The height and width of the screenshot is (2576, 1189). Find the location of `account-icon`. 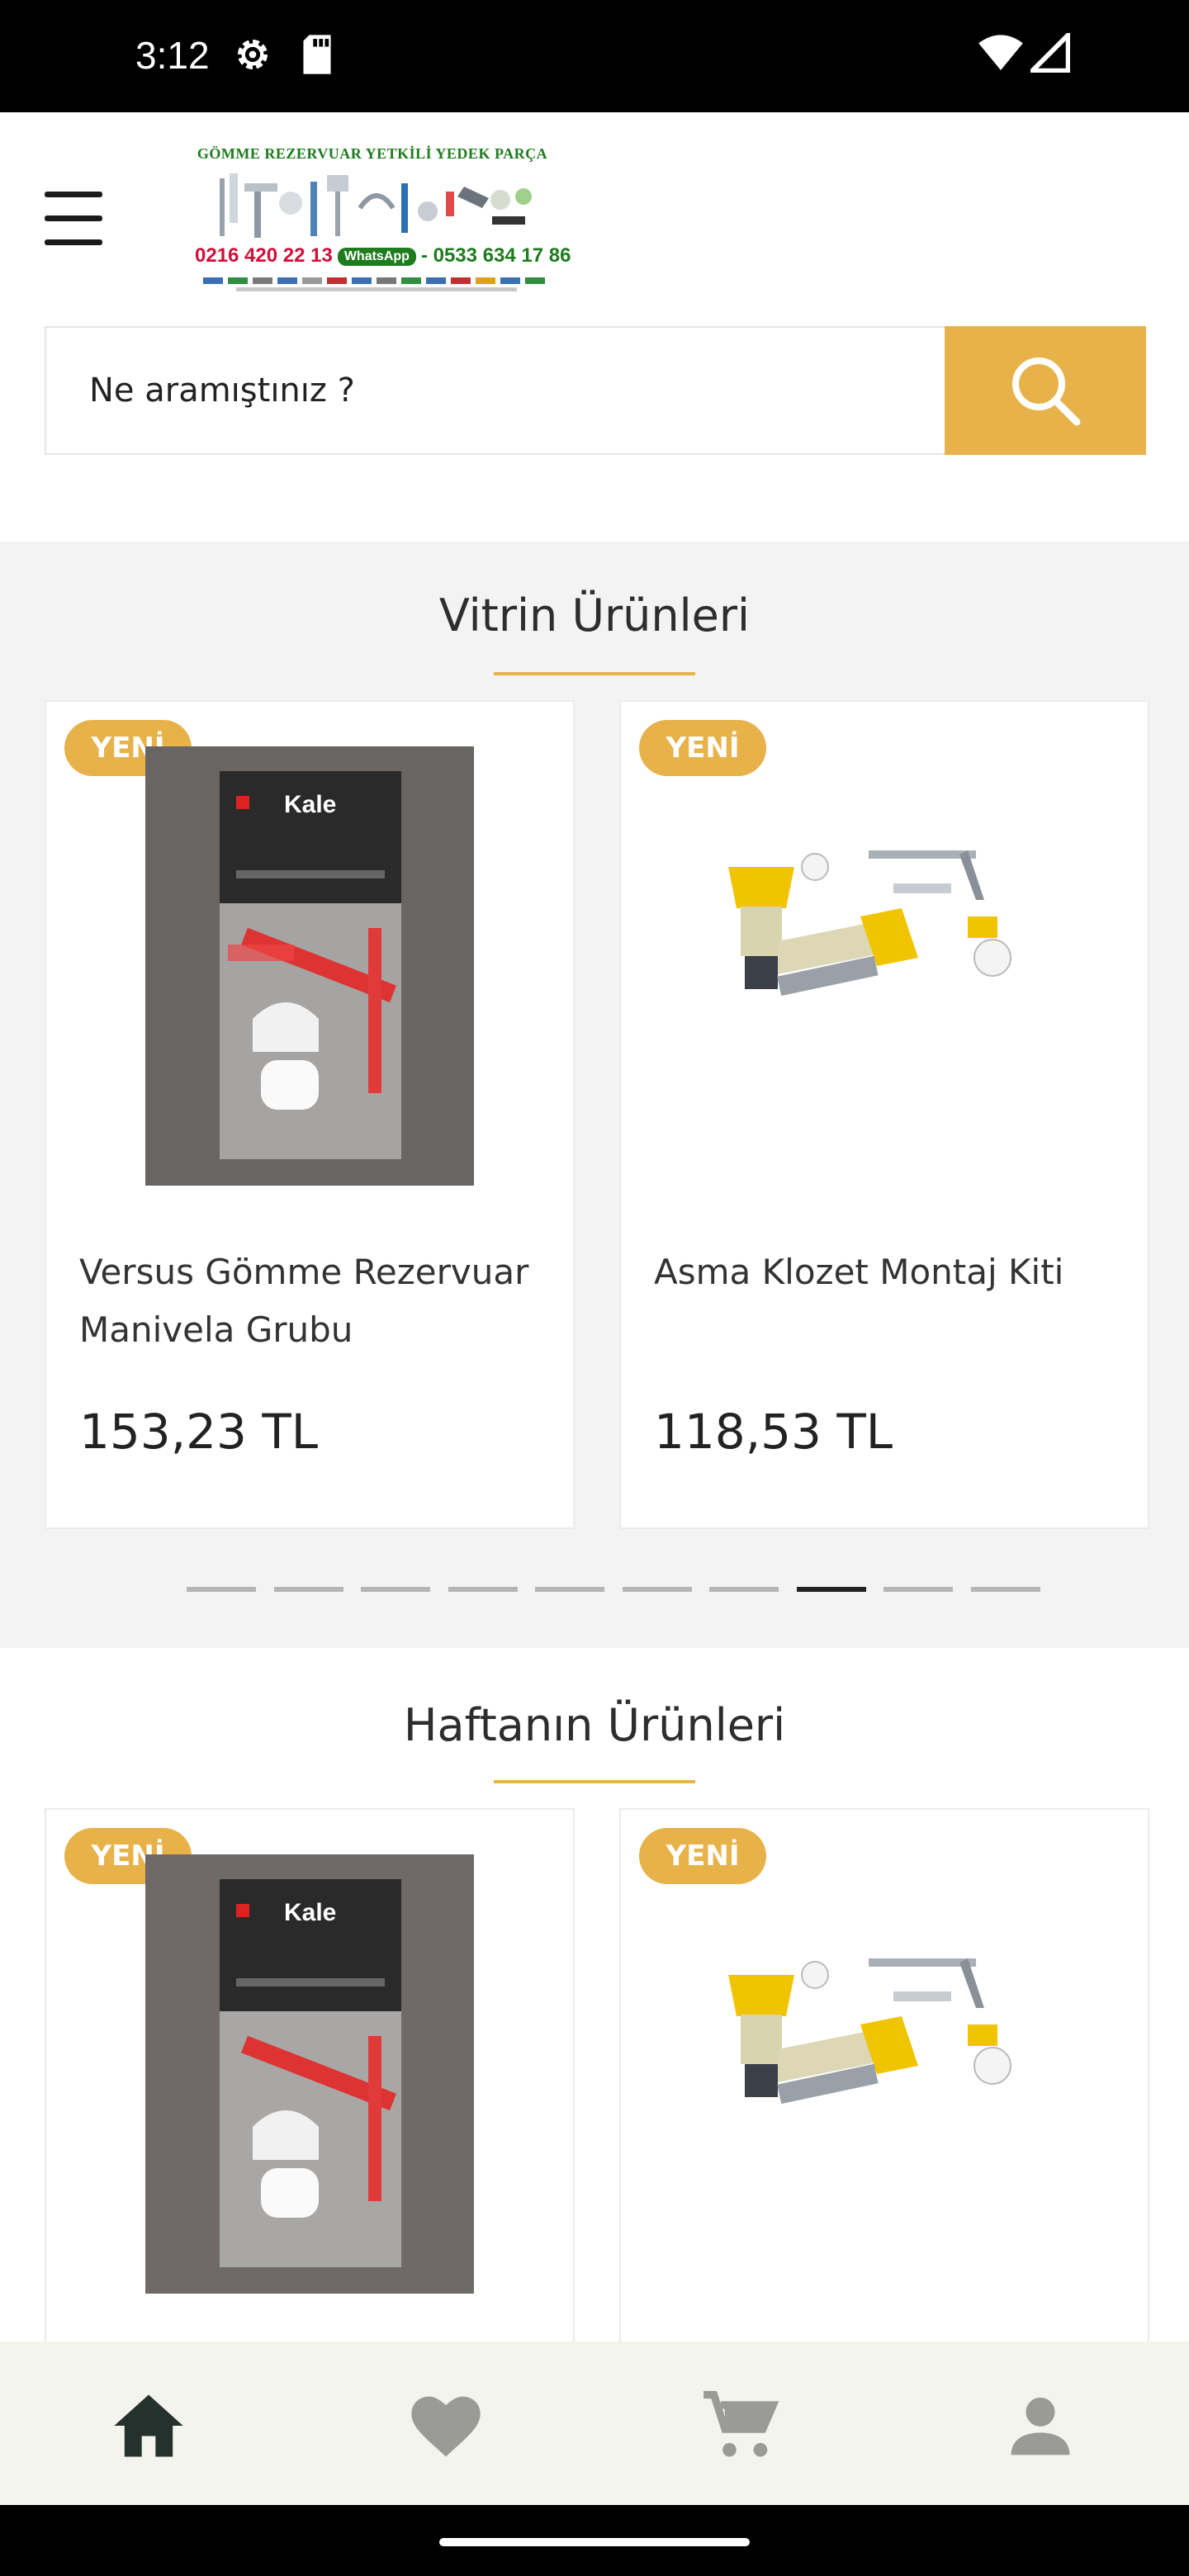

account-icon is located at coordinates (1040, 2426).